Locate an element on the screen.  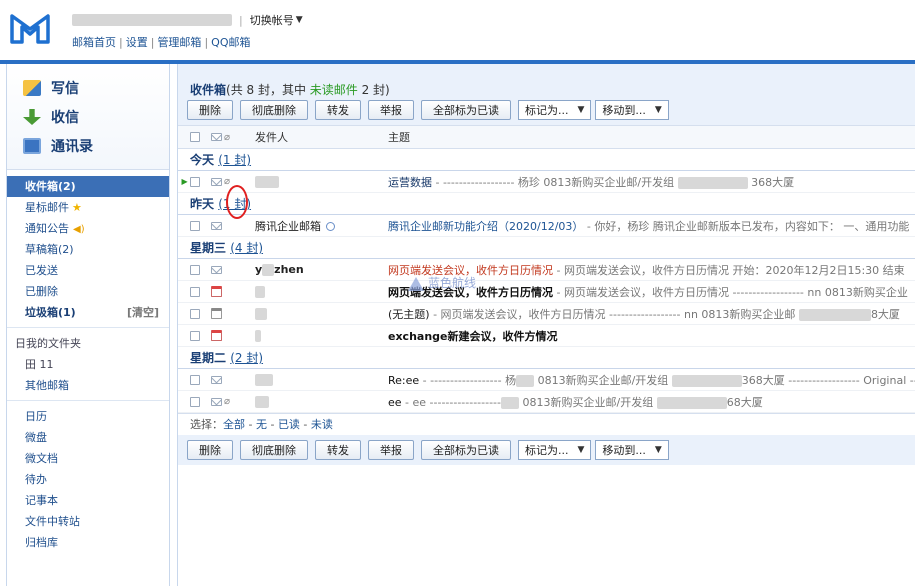
mail-preview-mid: 0813新购买企业邮/开发组 is located at coordinates (588, 402).